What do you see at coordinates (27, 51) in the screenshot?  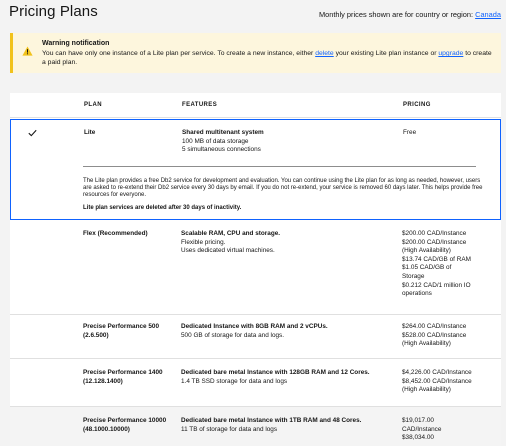 I see `warning-triangle-icon` at bounding box center [27, 51].